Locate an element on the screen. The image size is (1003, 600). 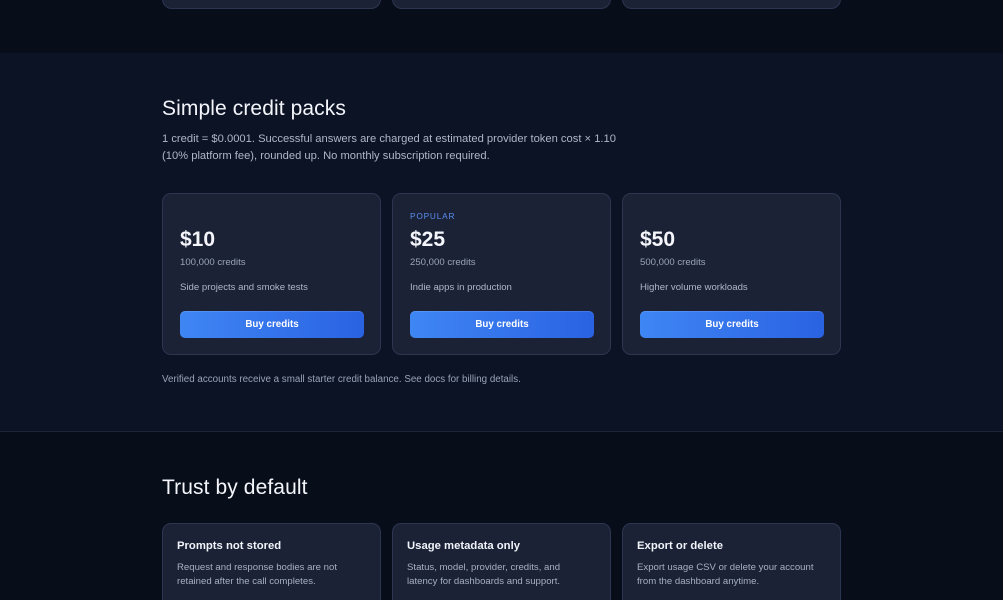
pricing-title: Simple credit packs is located at coordinates (254, 108).